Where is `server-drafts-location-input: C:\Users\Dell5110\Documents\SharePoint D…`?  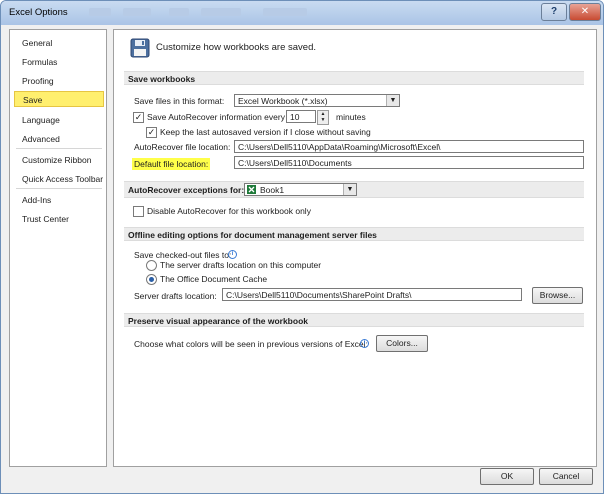 server-drafts-location-input: C:\Users\Dell5110\Documents\SharePoint D… is located at coordinates (372, 294).